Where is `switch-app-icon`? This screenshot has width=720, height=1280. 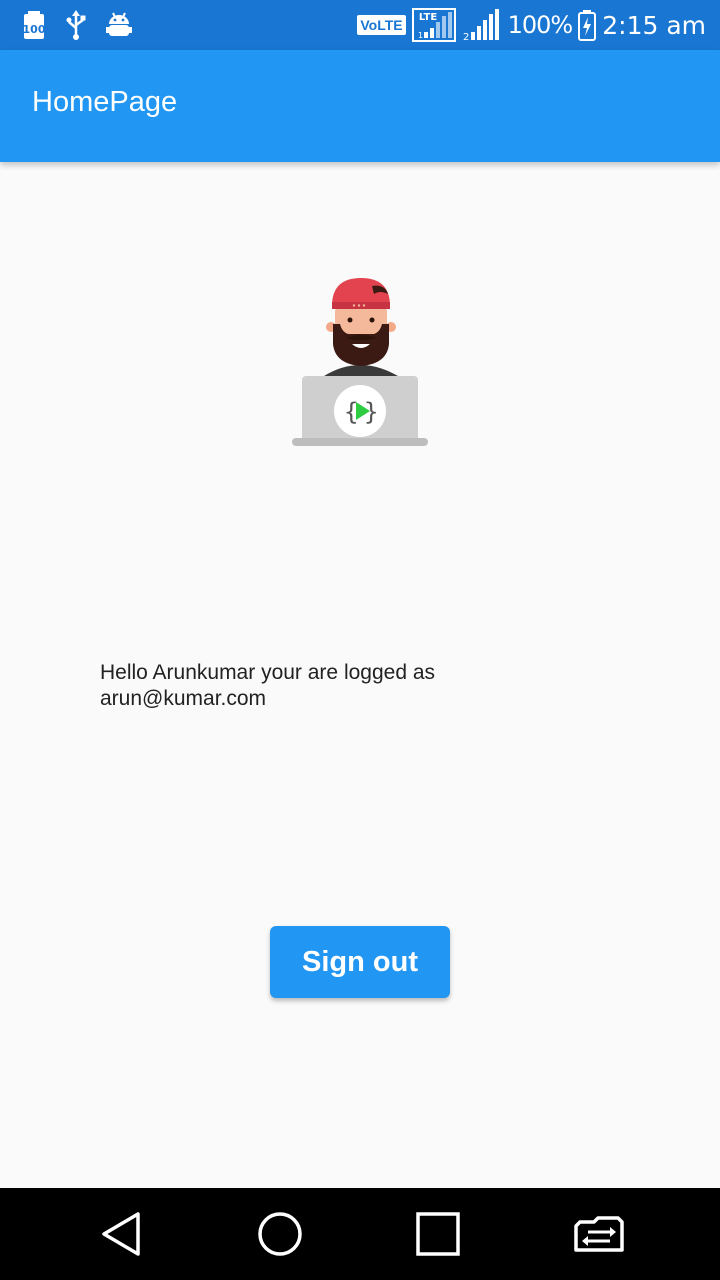
switch-app-icon is located at coordinates (598, 1234).